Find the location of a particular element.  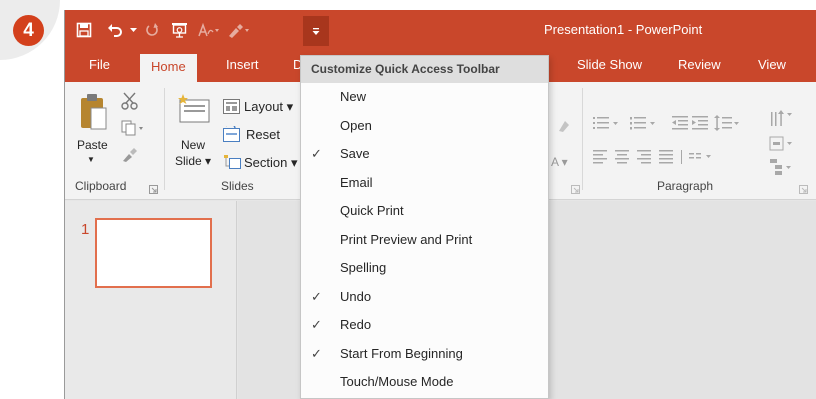

touch-mode-icon is located at coordinates (208, 29).